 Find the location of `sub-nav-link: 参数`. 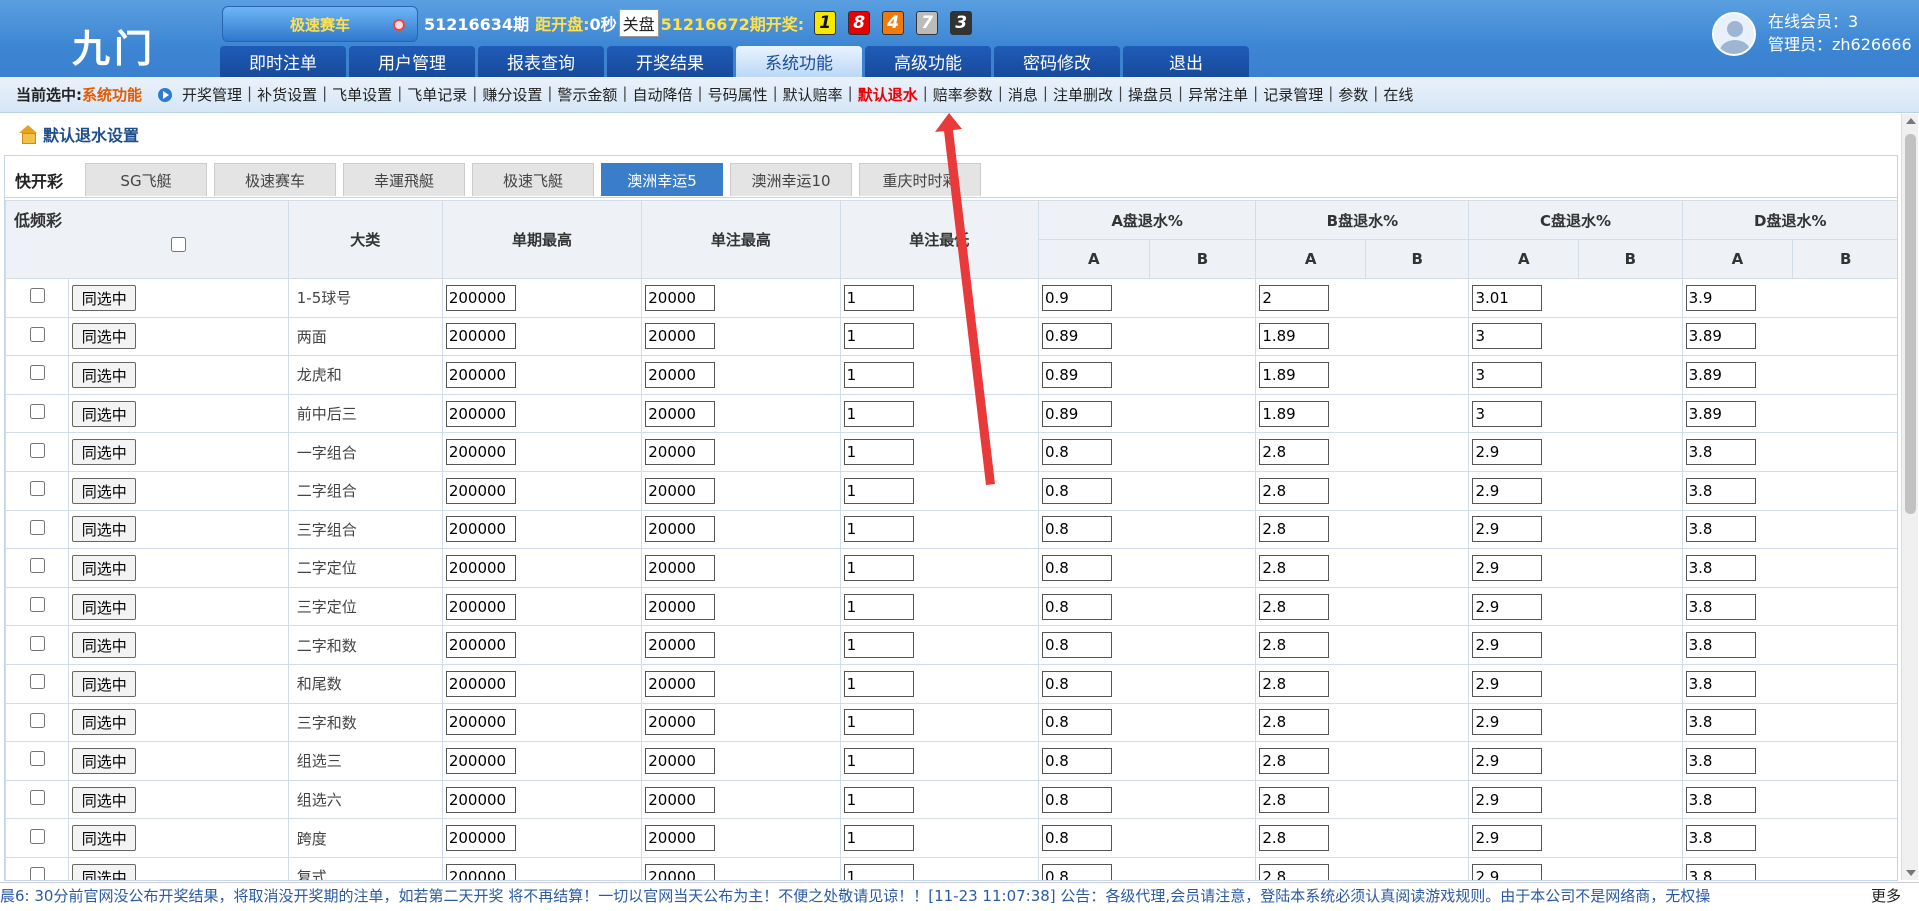

sub-nav-link: 参数 is located at coordinates (1353, 94).